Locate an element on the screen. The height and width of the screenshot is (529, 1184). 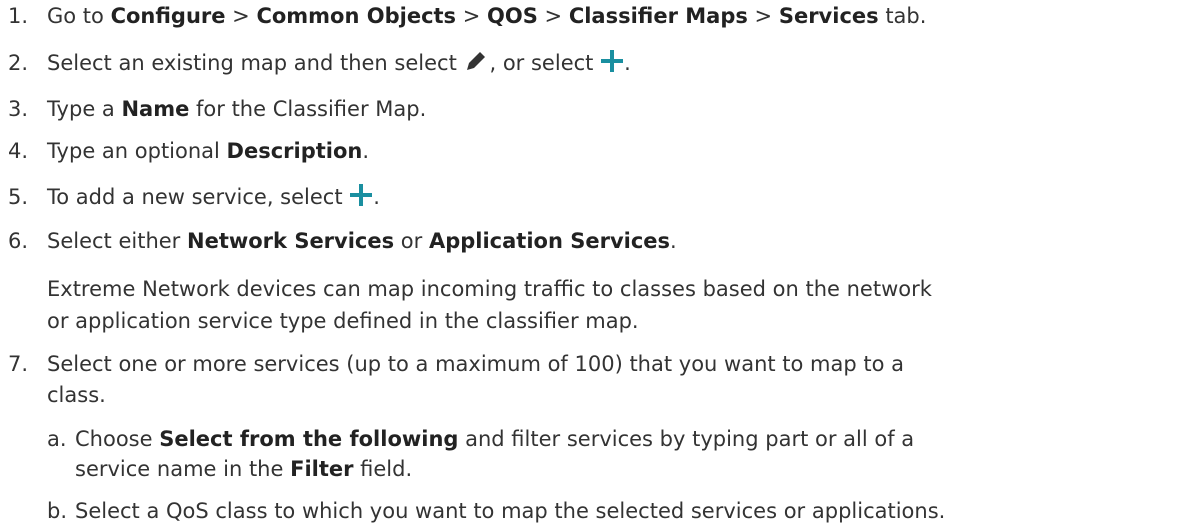
text: for the Classifier Map. is located at coordinates (308, 108).